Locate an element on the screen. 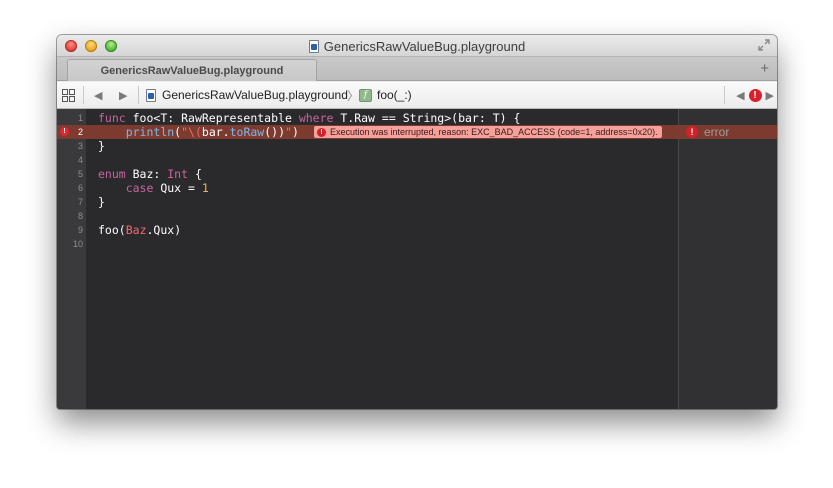 The width and height of the screenshot is (833, 488). breadcrumb-file-label: GenericsRawValueBug.playground is located at coordinates (255, 95).